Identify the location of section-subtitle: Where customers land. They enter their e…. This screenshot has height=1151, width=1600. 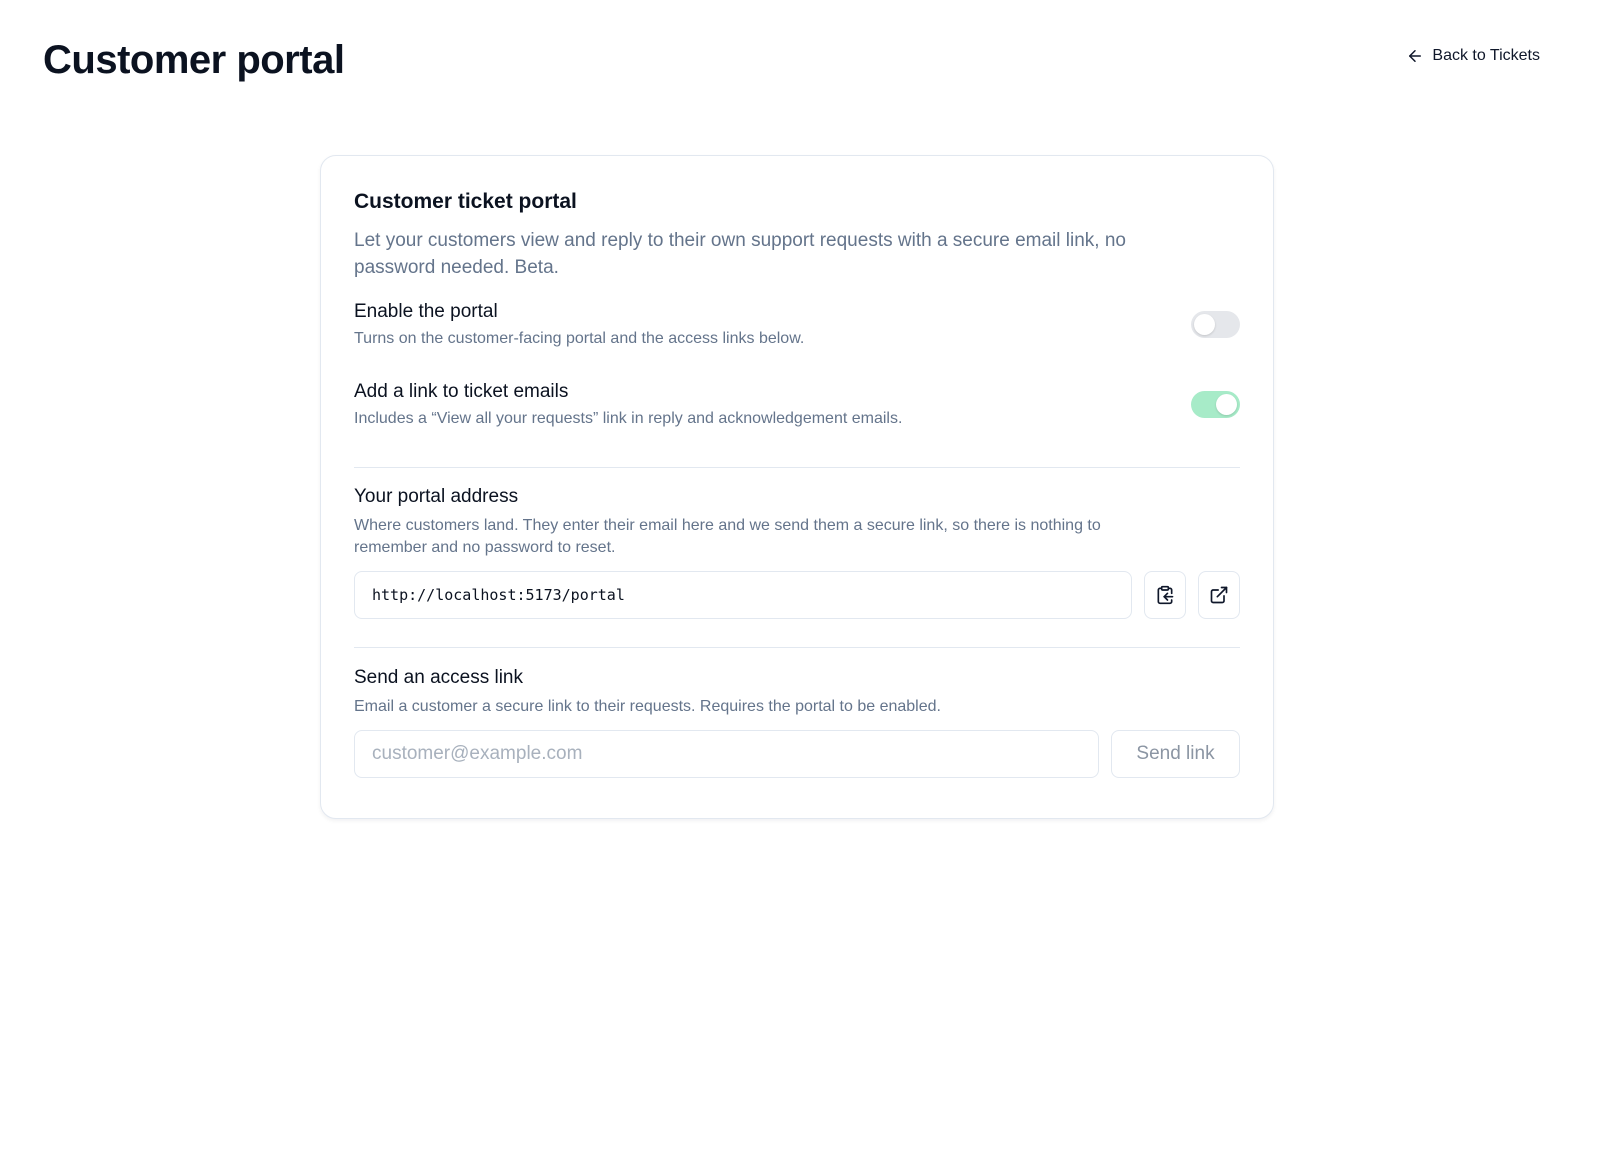
(727, 536).